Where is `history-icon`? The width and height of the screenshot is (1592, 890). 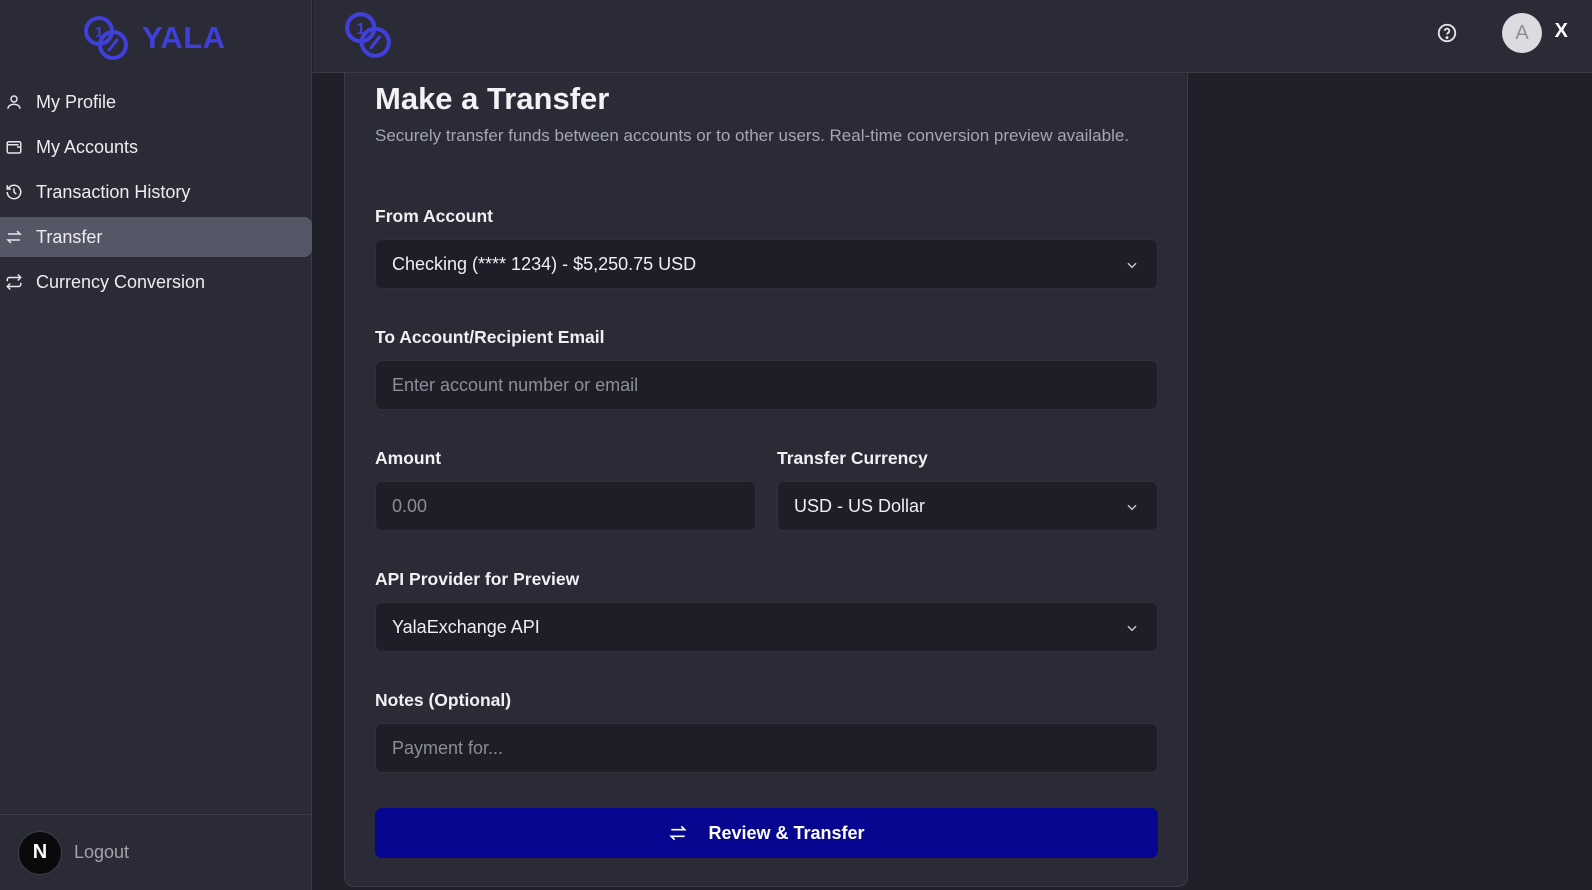 history-icon is located at coordinates (14, 192).